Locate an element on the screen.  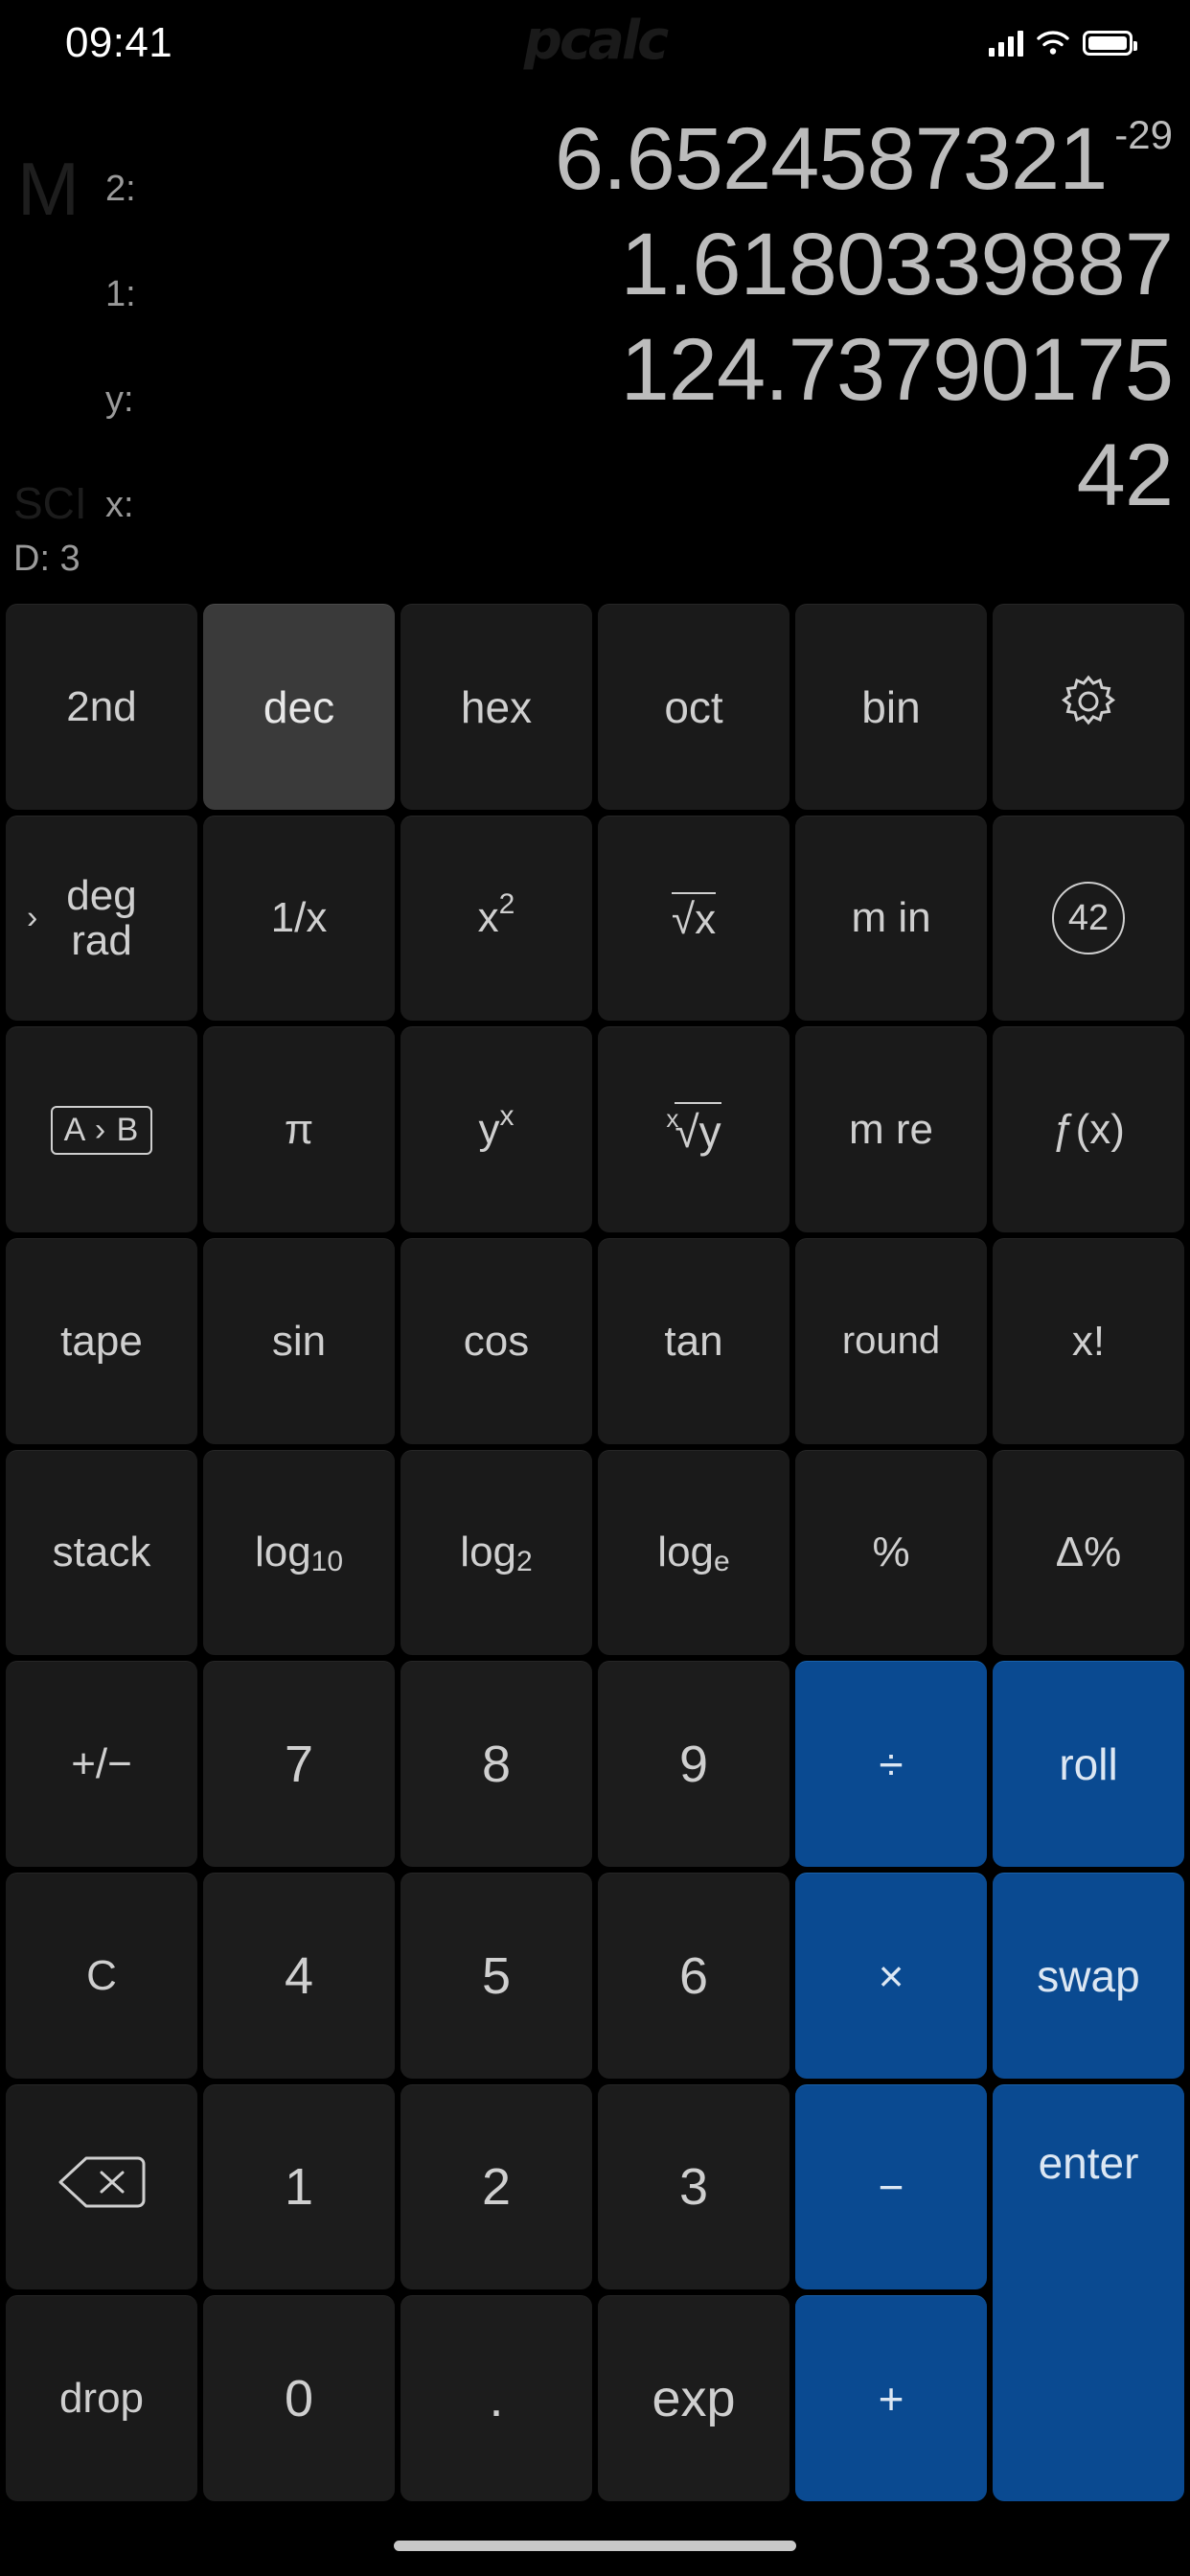
round-key: round is located at coordinates (891, 1341).